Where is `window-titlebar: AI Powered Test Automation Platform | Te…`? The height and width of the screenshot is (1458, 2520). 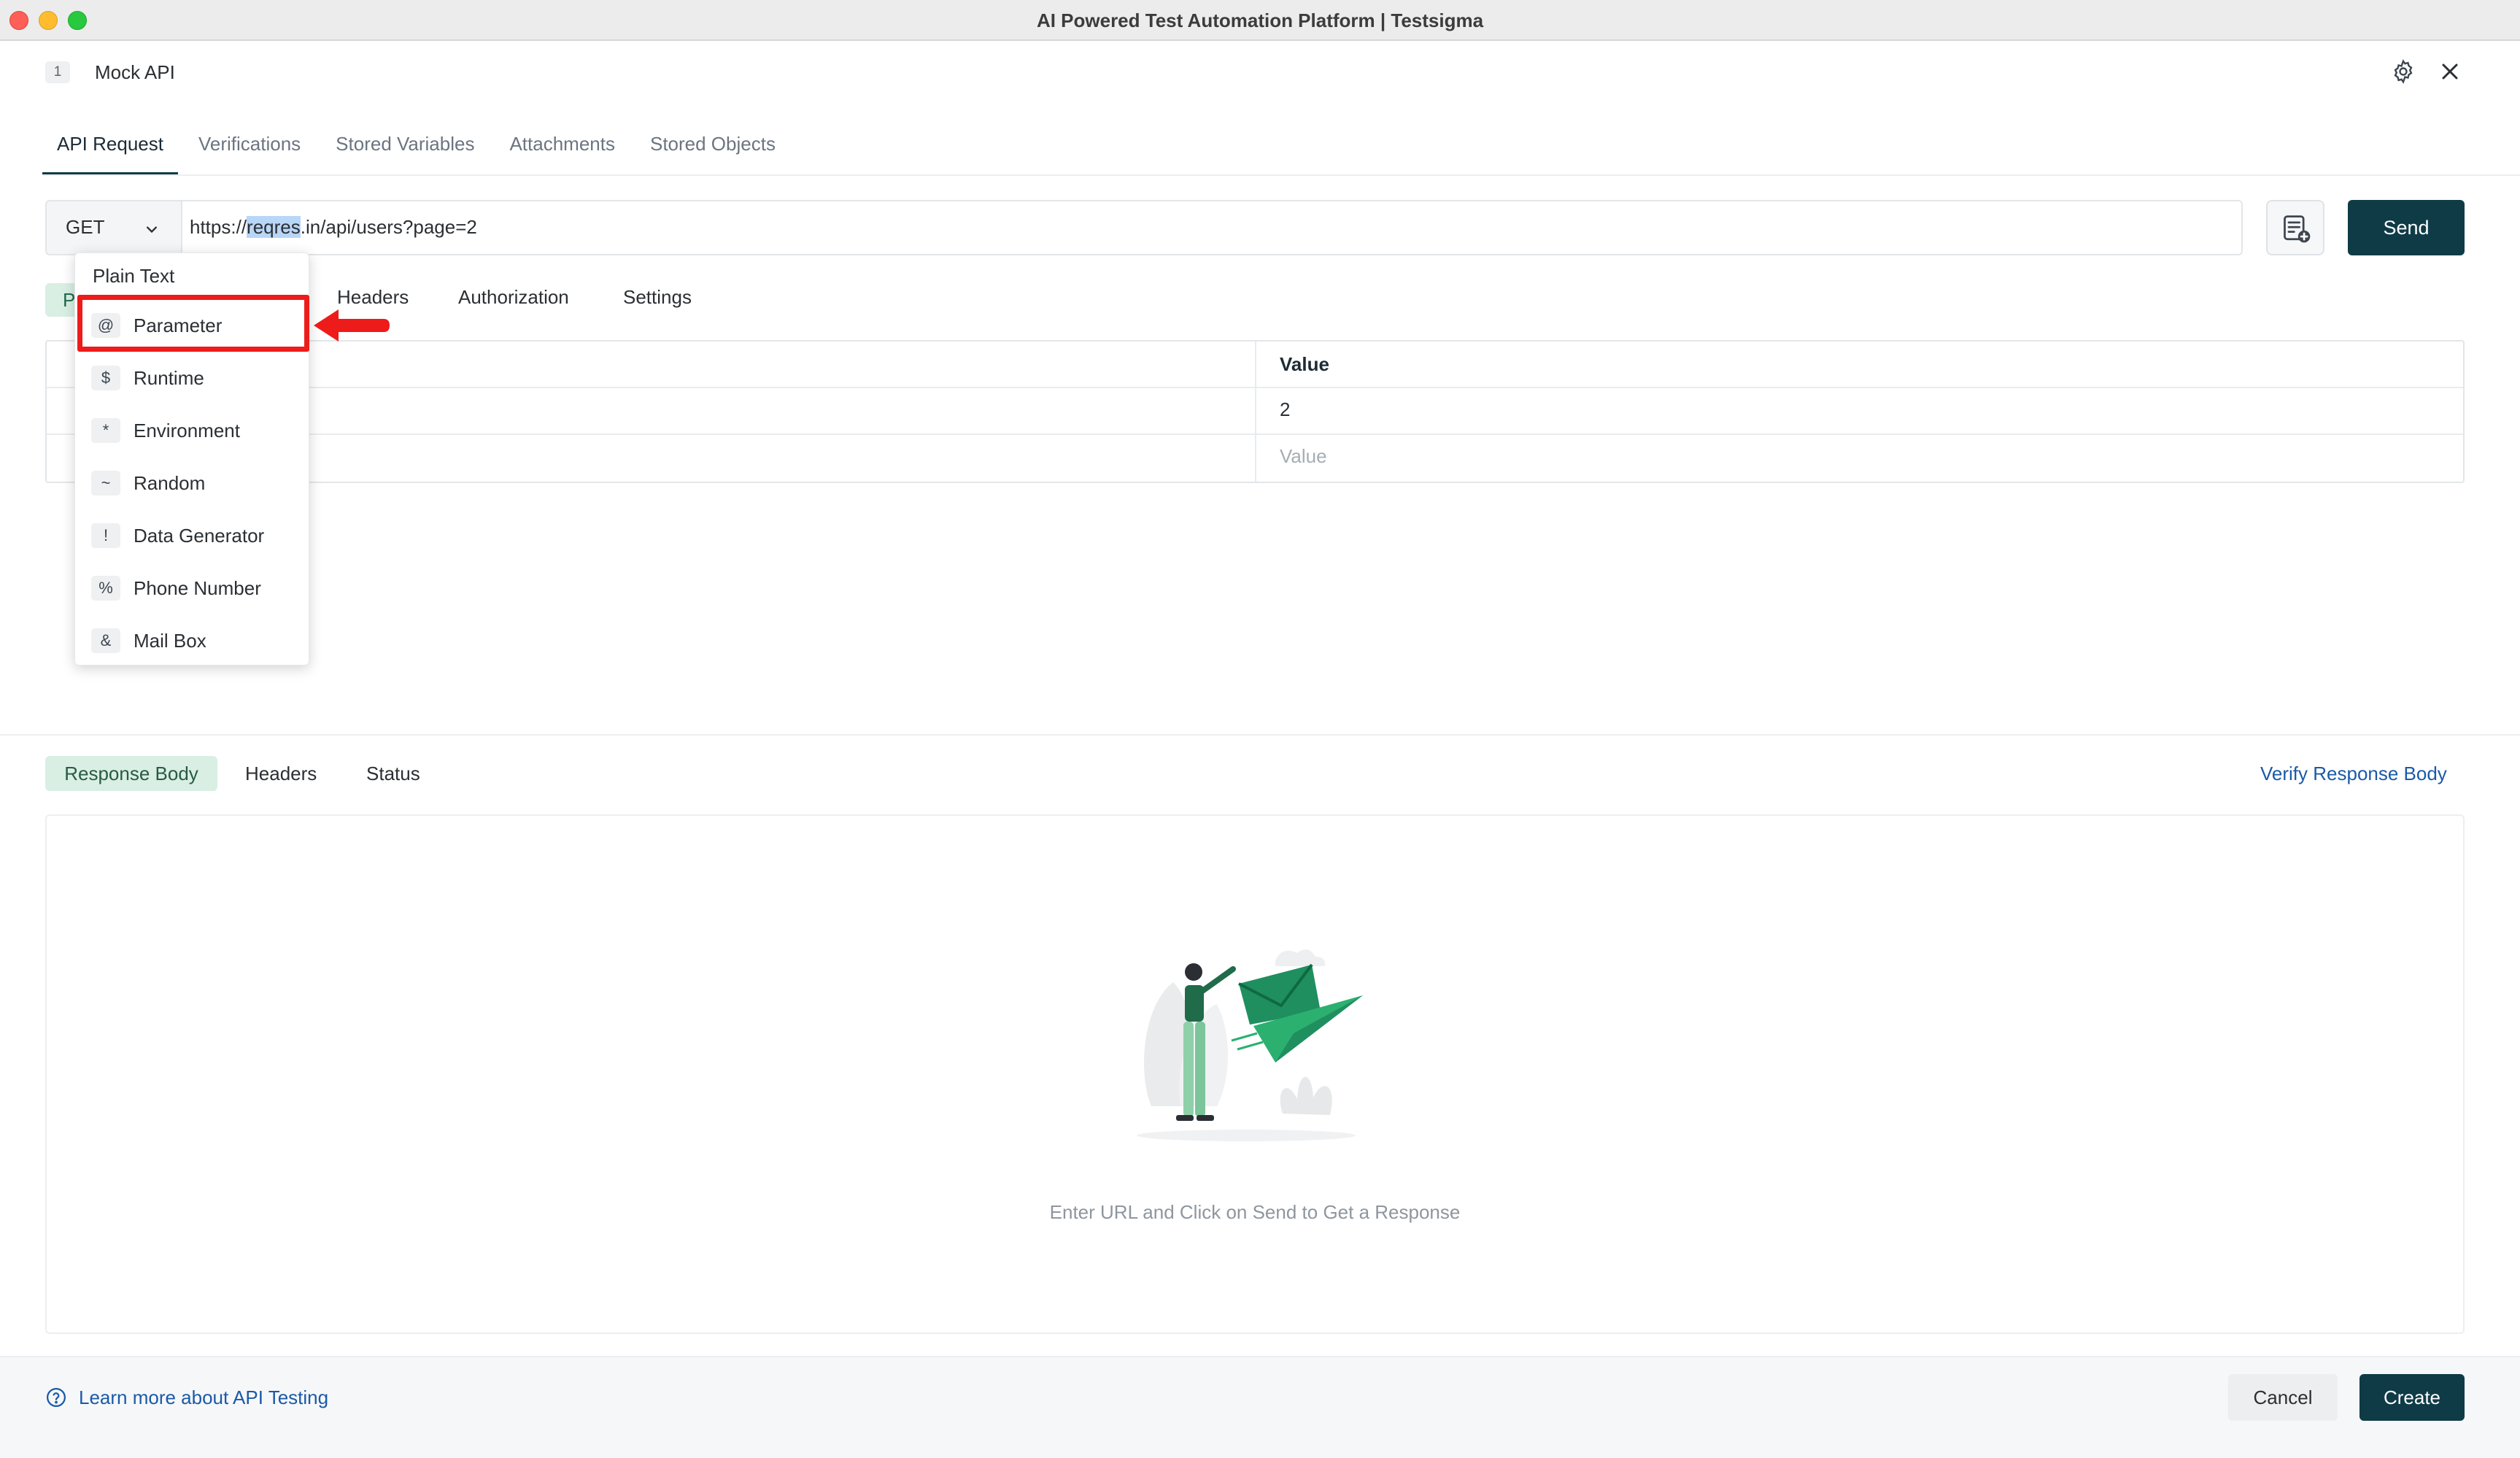 window-titlebar: AI Powered Test Automation Platform | Te… is located at coordinates (1260, 20).